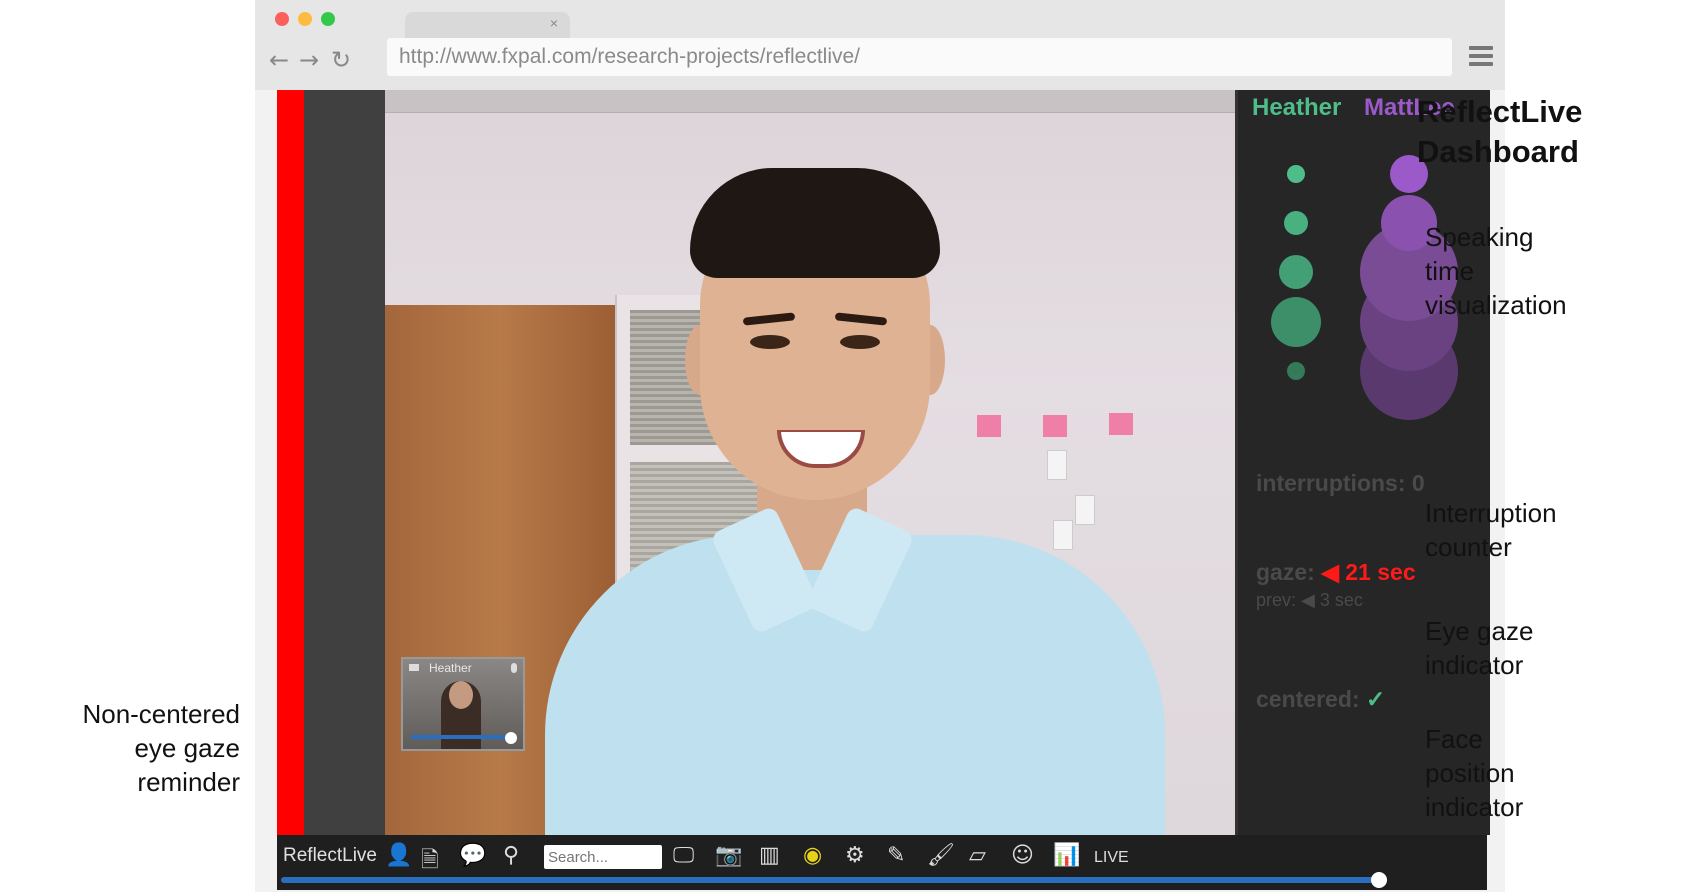  What do you see at coordinates (1022, 855) in the screenshot?
I see `smiley-icon: ☺` at bounding box center [1022, 855].